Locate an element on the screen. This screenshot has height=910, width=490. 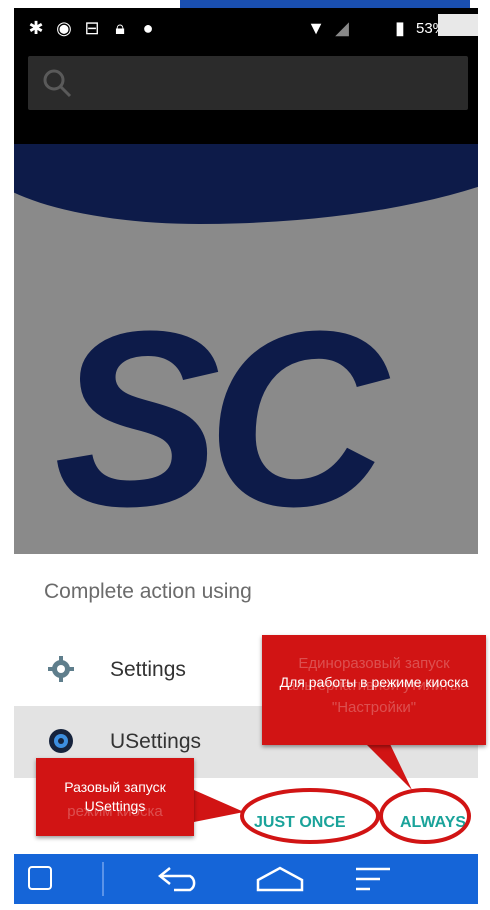
hero-navy-swoosh is located at coordinates (246, 184).